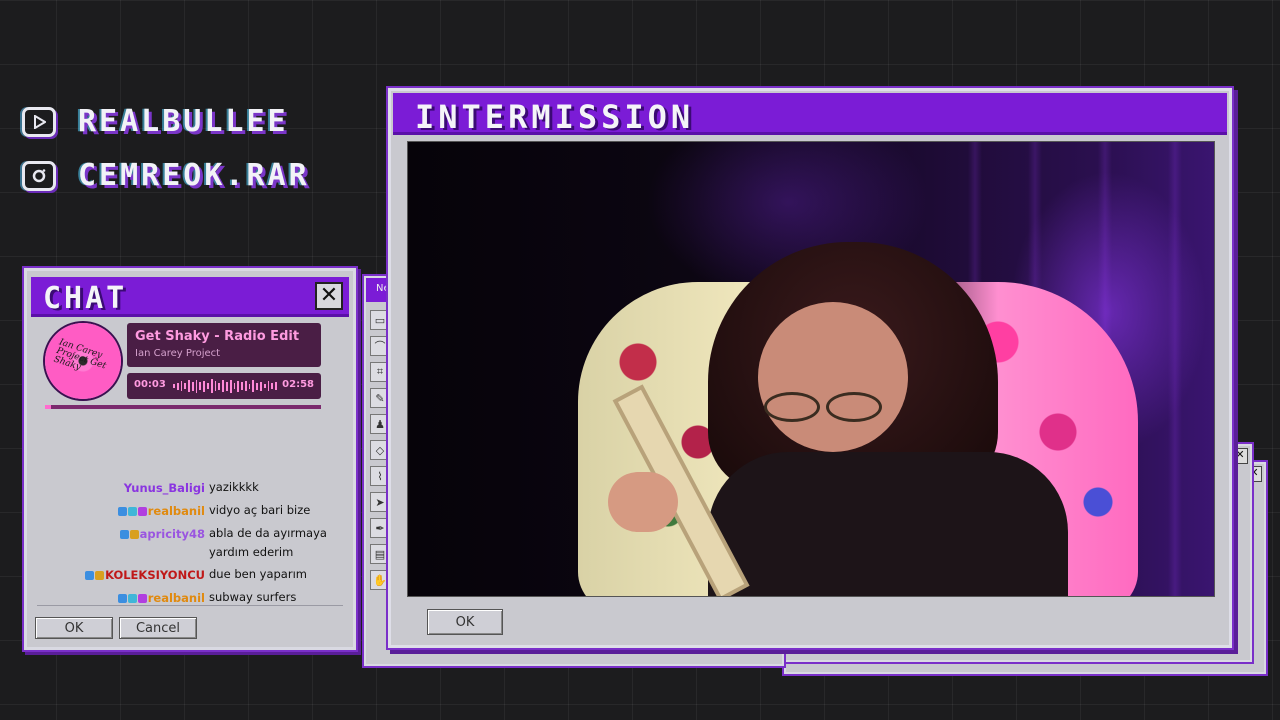  What do you see at coordinates (380, 424) in the screenshot?
I see `stamp-tool-icon: ♟` at bounding box center [380, 424].